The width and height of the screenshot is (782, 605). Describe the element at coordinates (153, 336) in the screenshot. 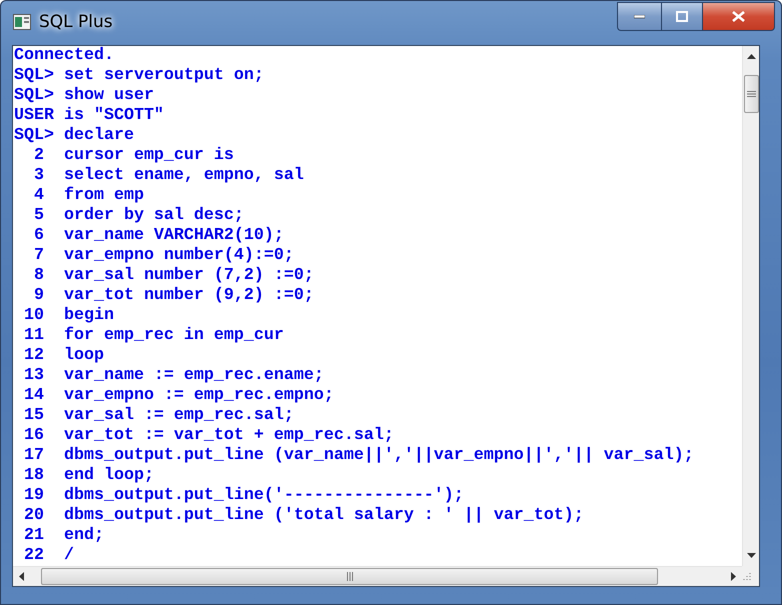

I see `console-line: 11 for emp_rec in emp_cur` at that location.